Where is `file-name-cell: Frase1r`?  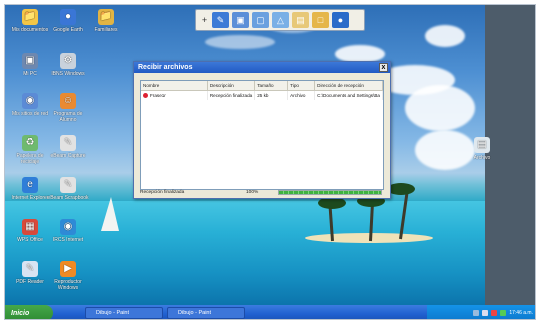
file-name-cell: Frase1r is located at coordinates (174, 95).